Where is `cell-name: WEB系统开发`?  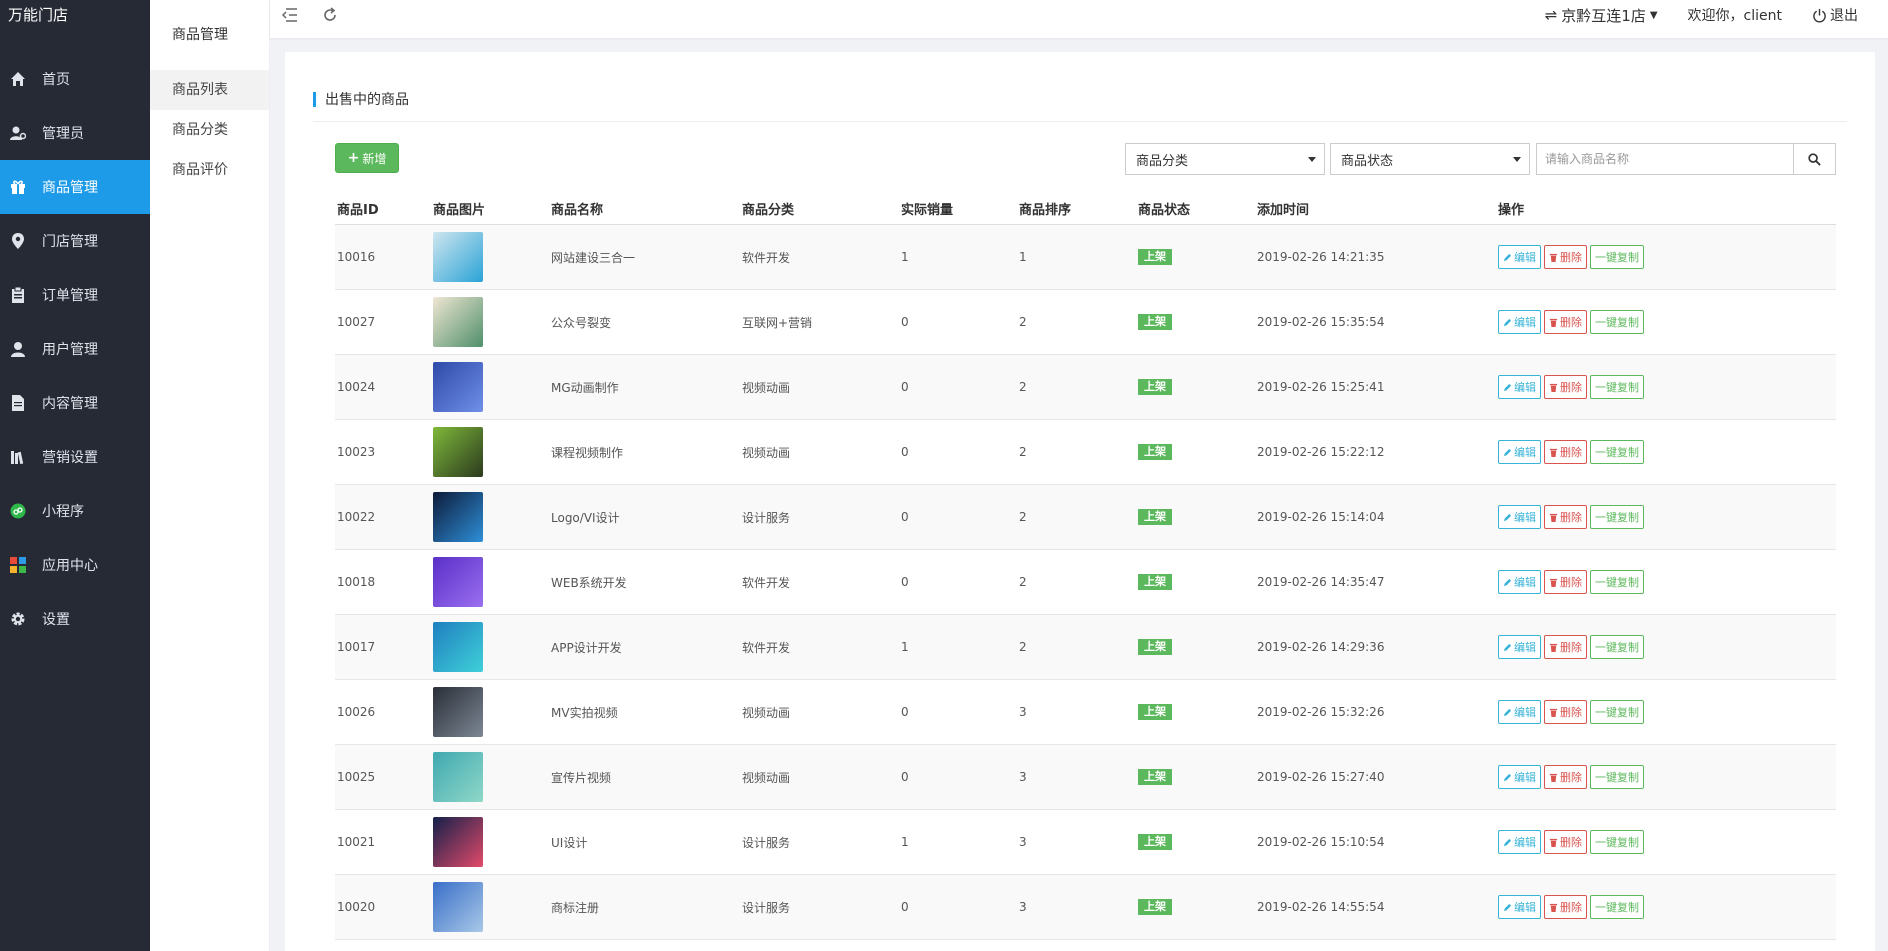 cell-name: WEB系统开发 is located at coordinates (589, 582).